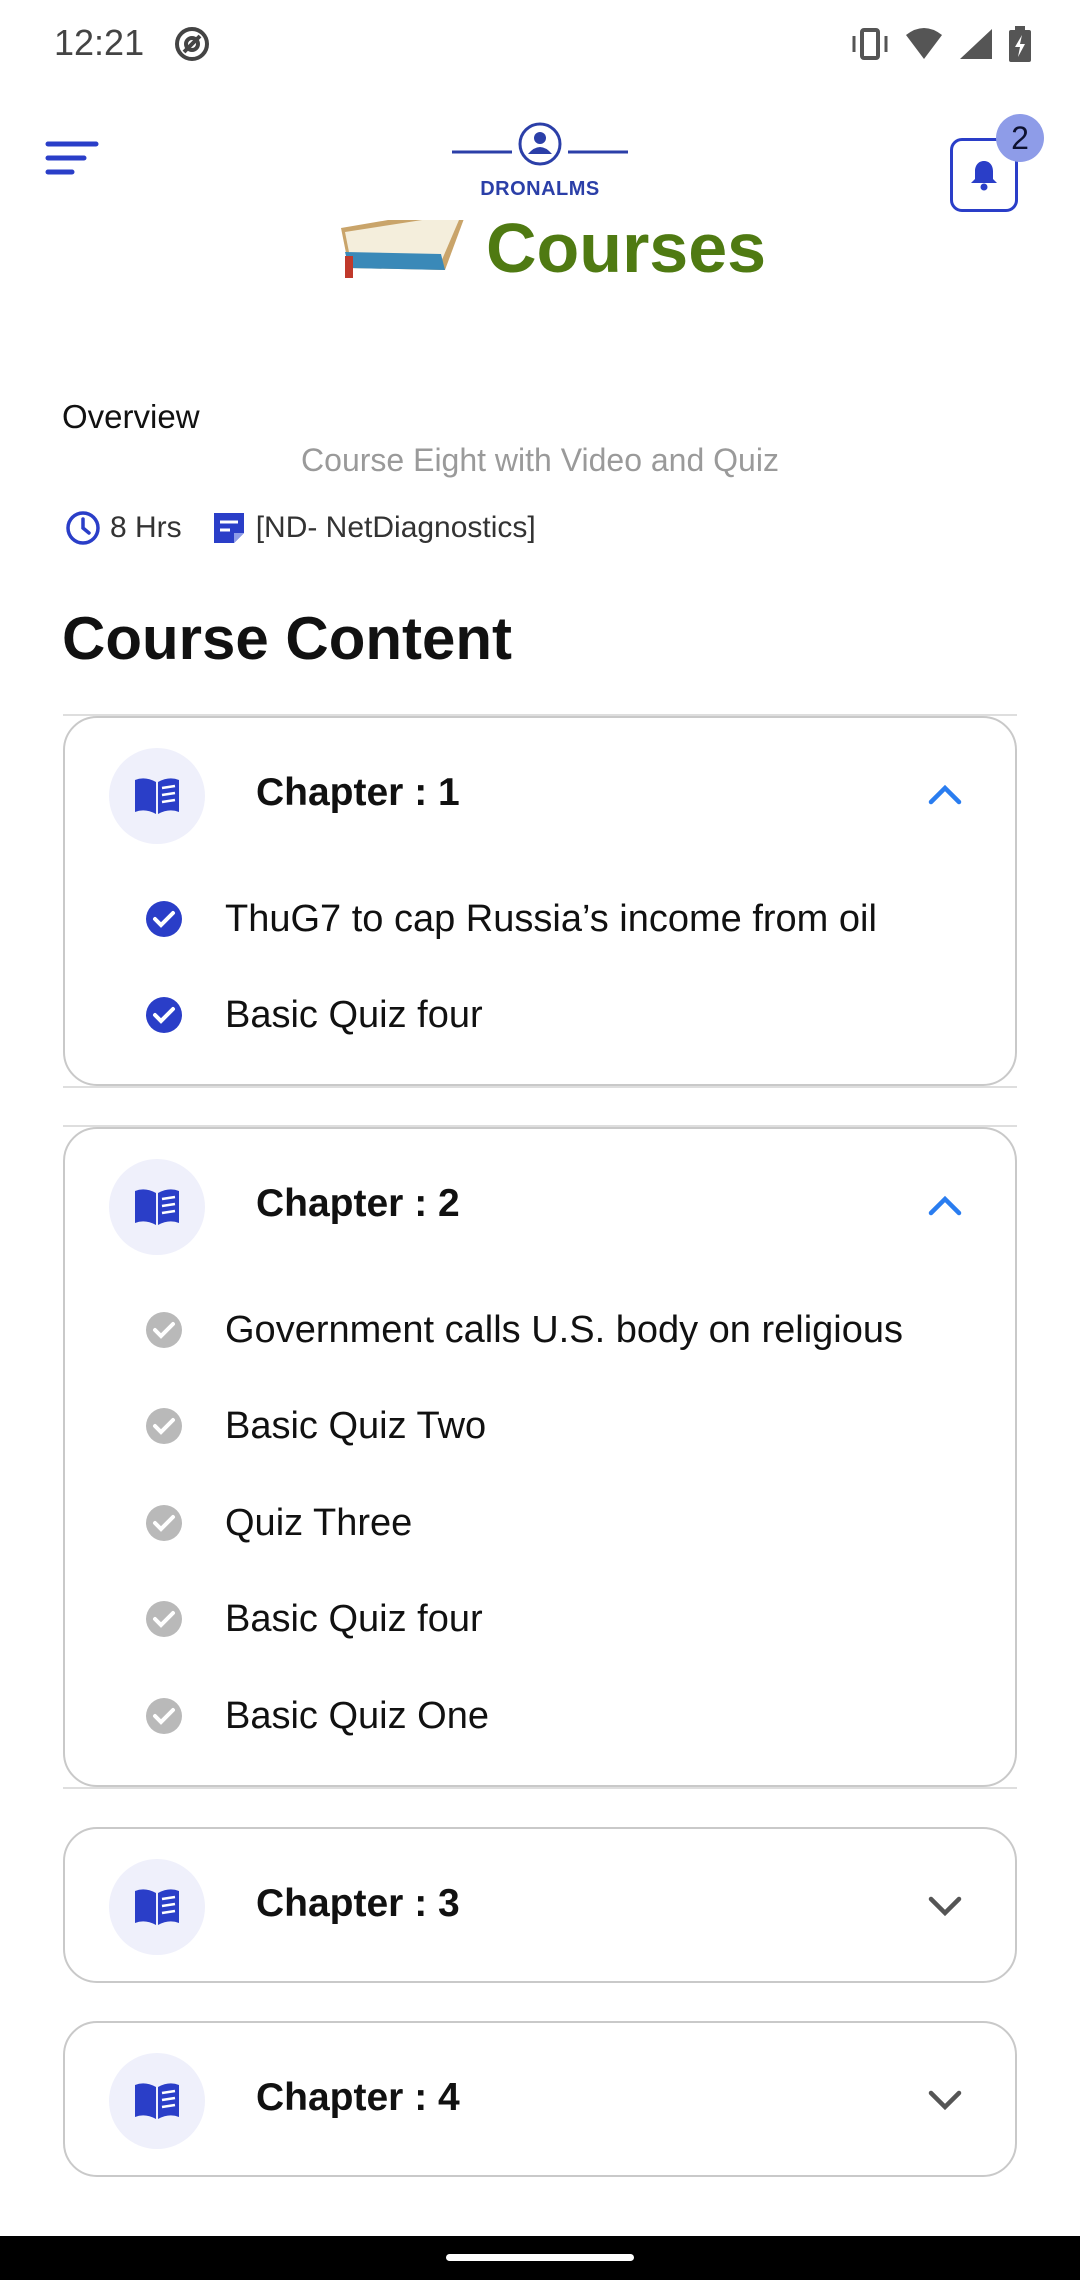 Image resolution: width=1080 pixels, height=2280 pixels. I want to click on lesson-label: Basic Quiz One, so click(357, 1715).